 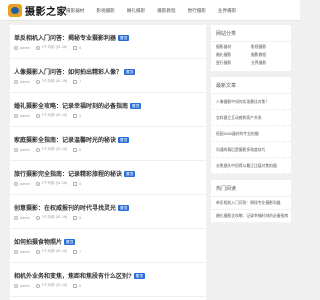 What do you see at coordinates (197, 10) in the screenshot?
I see `nav-item-travel: 尝行摄影` at bounding box center [197, 10].